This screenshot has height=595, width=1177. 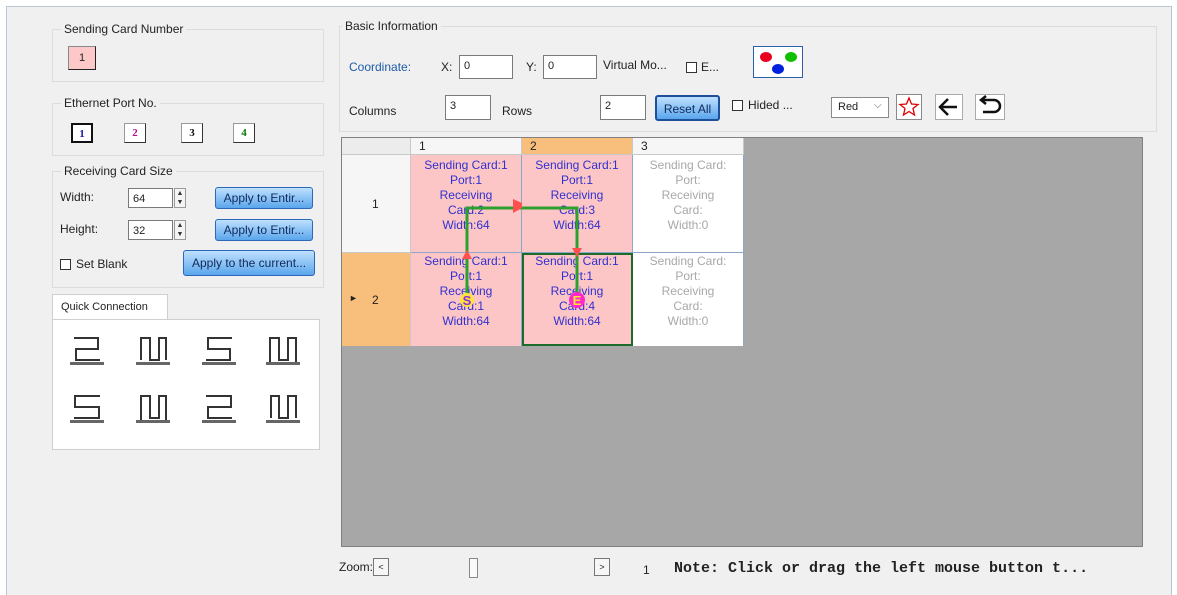 I want to click on receiving-card-size-title: Receiving Card Size, so click(x=118, y=171).